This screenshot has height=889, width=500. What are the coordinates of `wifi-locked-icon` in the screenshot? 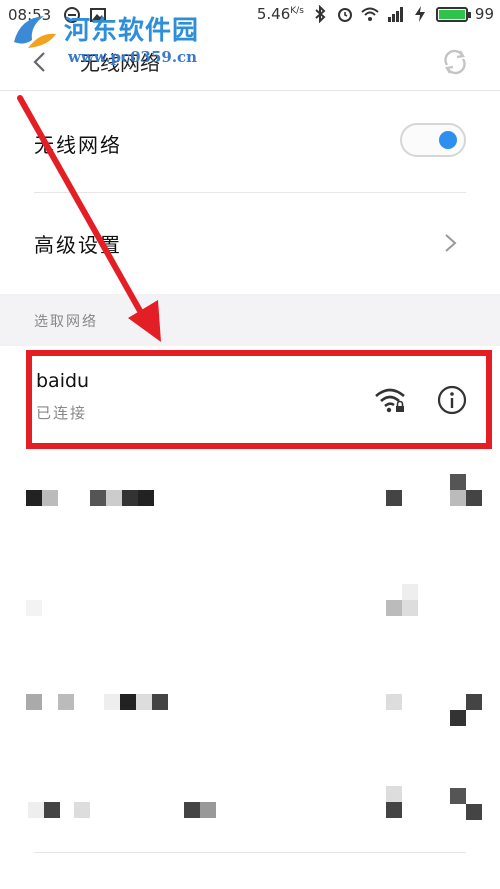 It's located at (390, 400).